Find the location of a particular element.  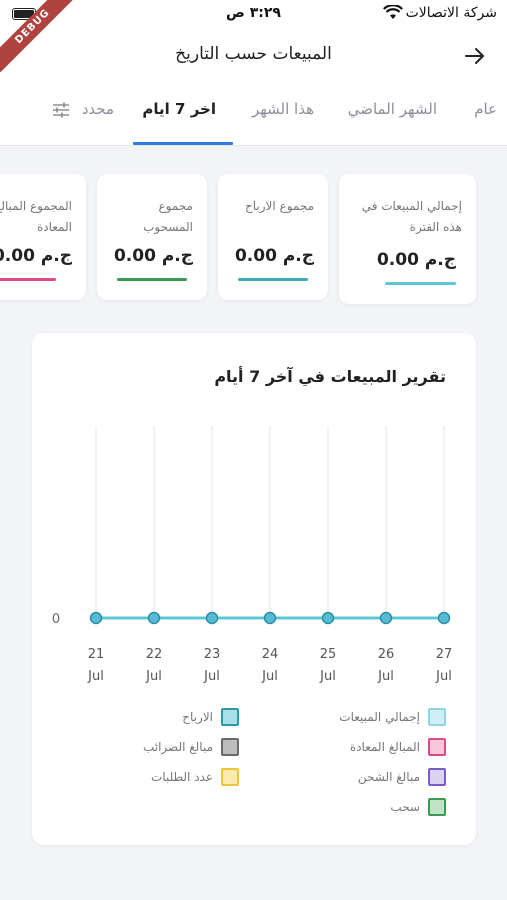

legend-label: المبالغ المعادة is located at coordinates (384, 747).